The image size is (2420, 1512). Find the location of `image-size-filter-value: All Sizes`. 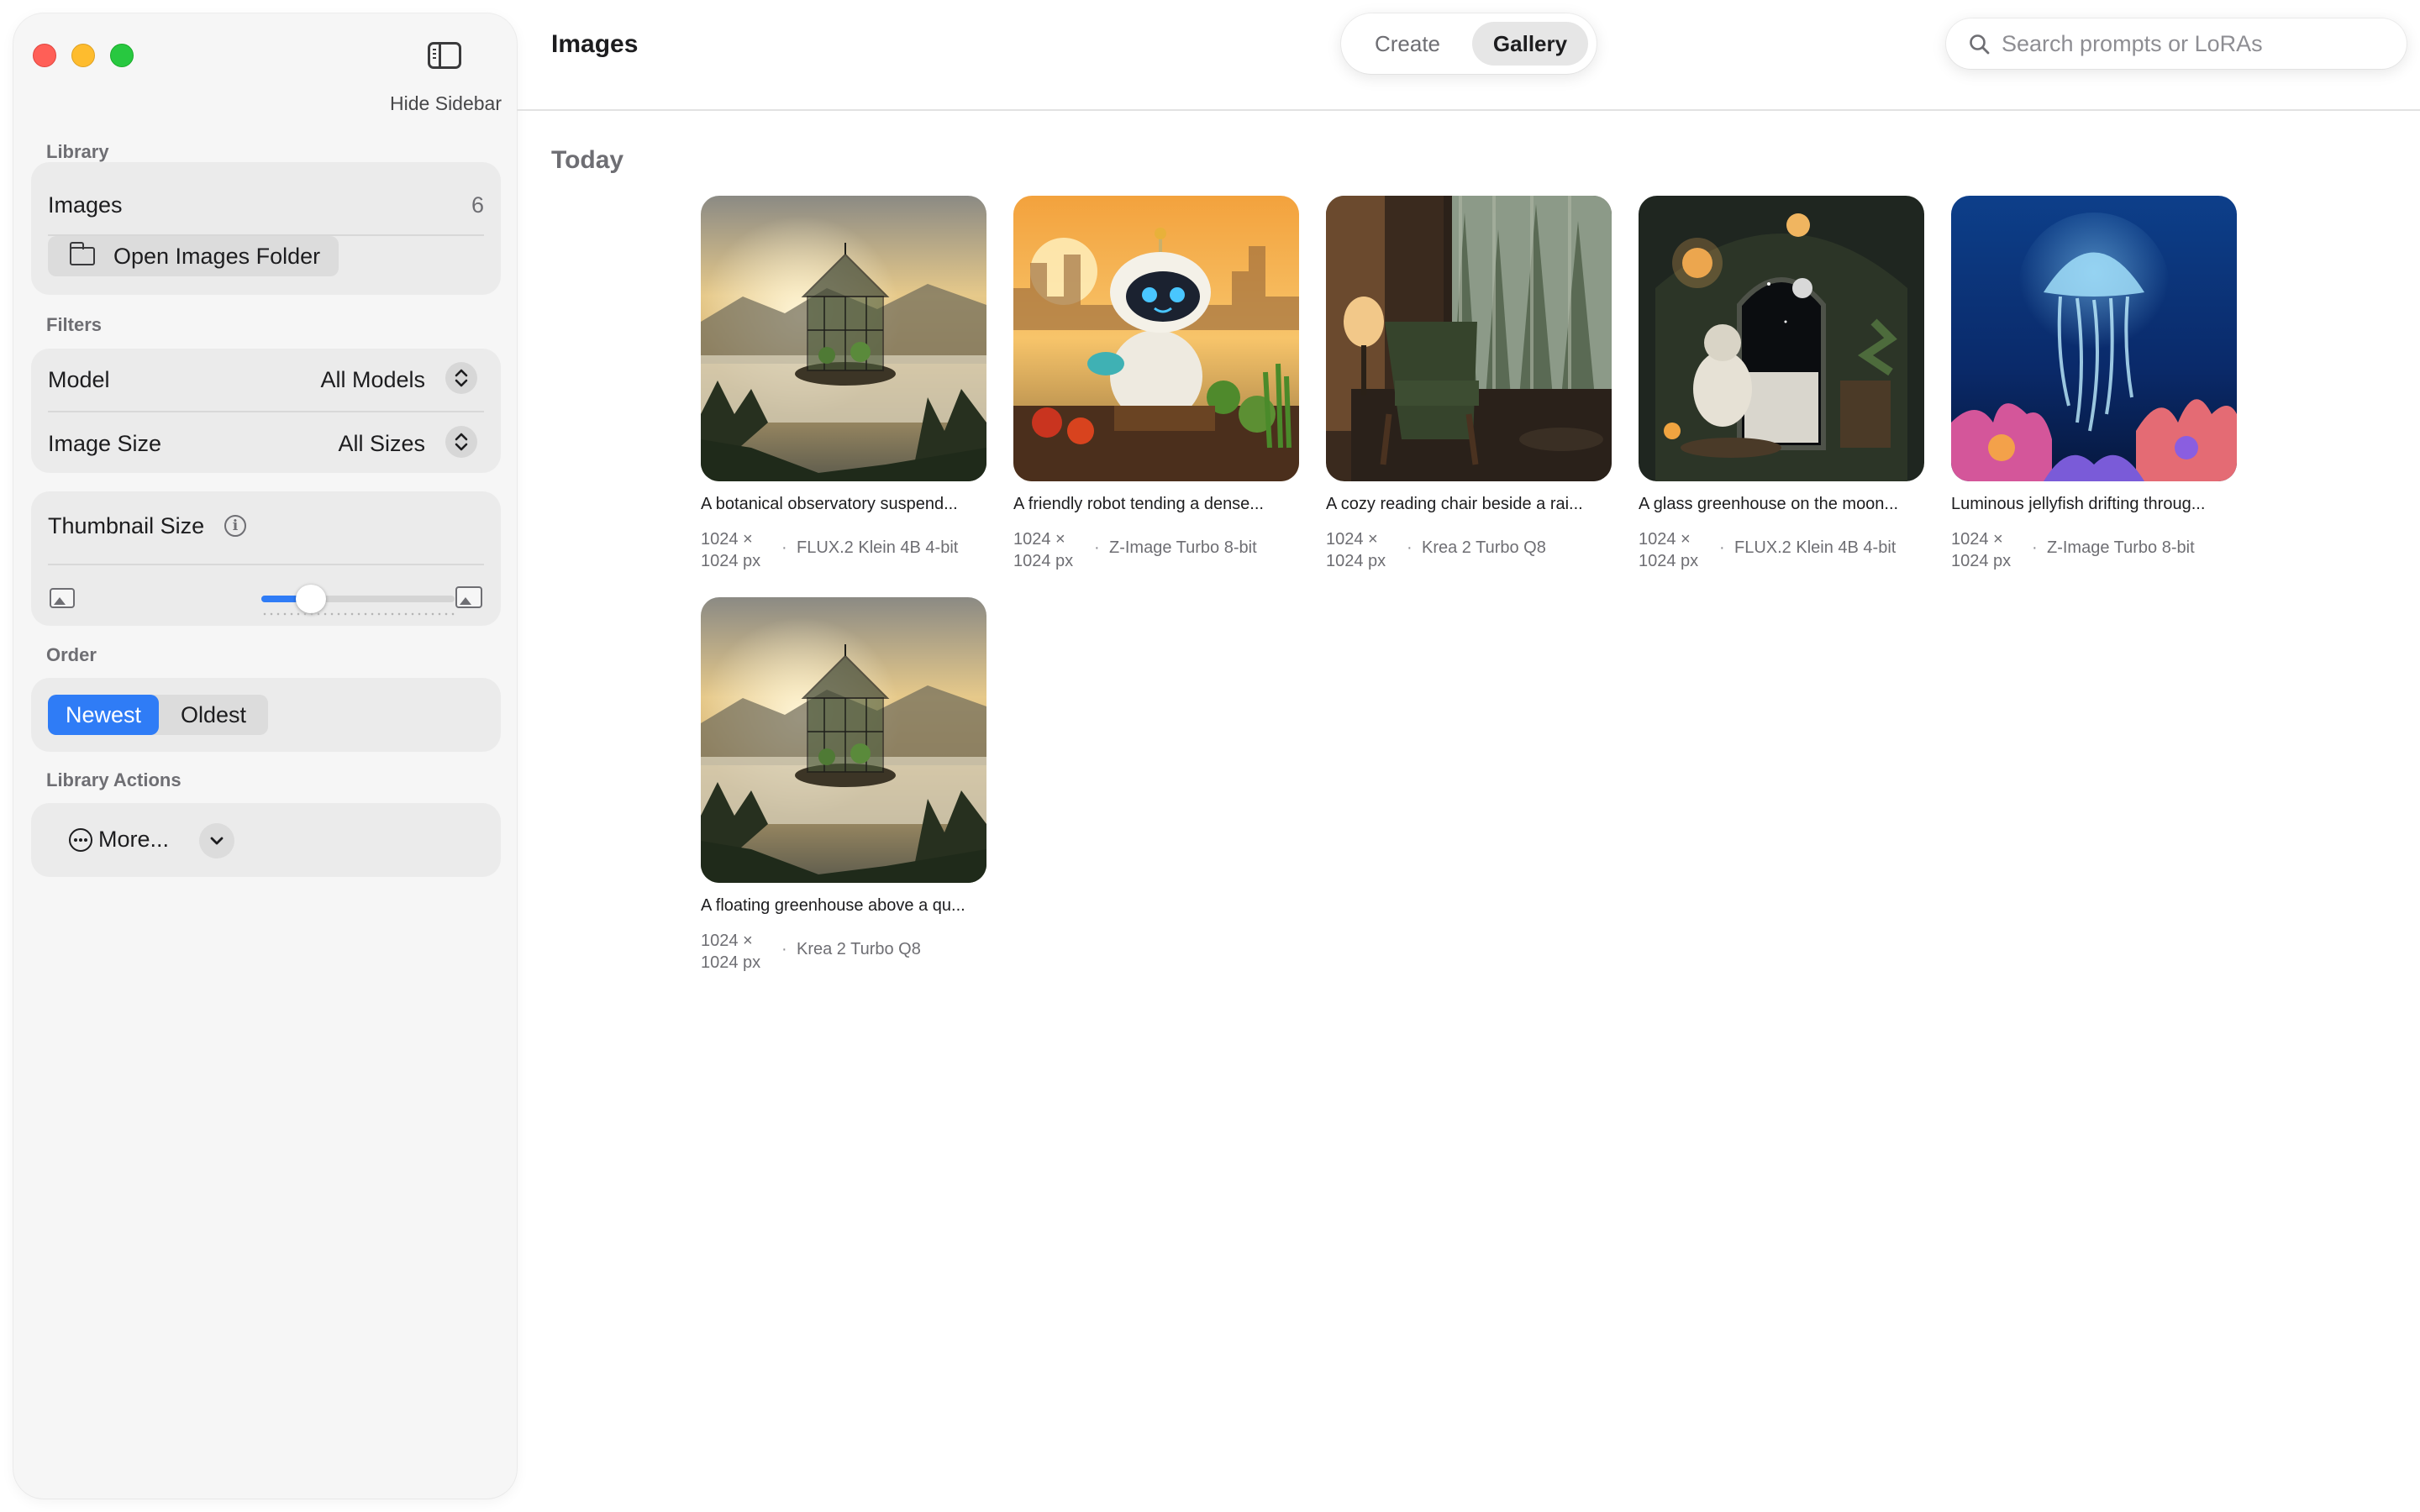

image-size-filter-value: All Sizes is located at coordinates (382, 444).